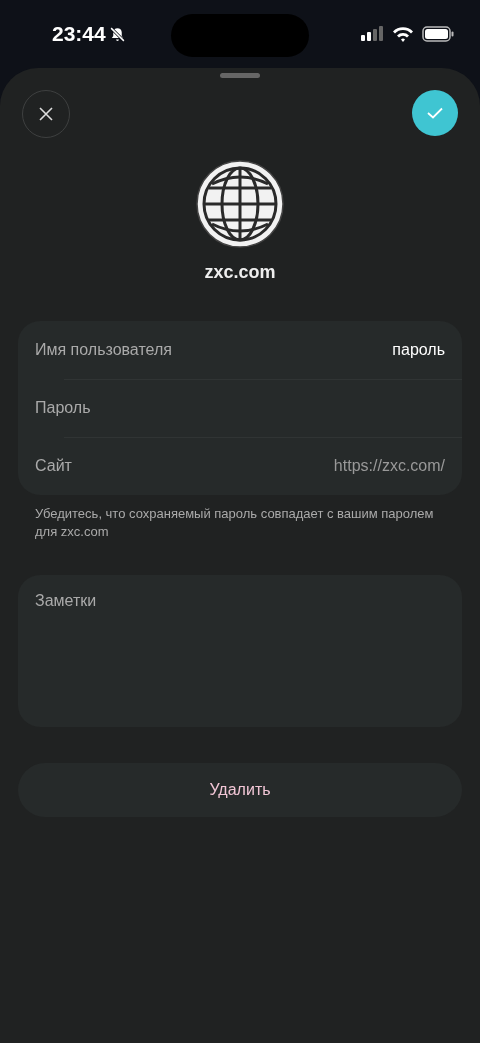 The width and height of the screenshot is (480, 1043). What do you see at coordinates (240, 272) in the screenshot?
I see `site-title: zxc.com` at bounding box center [240, 272].